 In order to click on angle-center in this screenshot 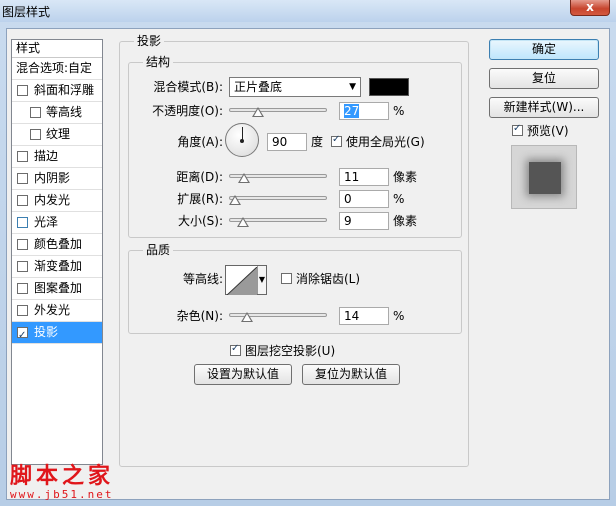, I will do `click(242, 141)`.